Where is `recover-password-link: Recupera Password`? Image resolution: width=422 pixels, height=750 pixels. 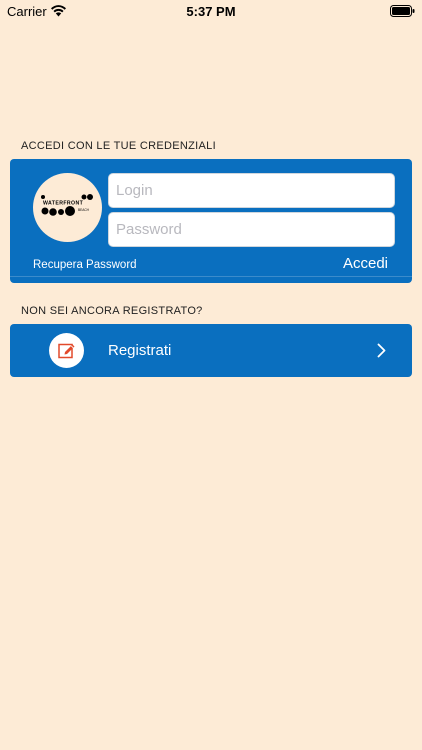
recover-password-link: Recupera Password is located at coordinates (85, 265).